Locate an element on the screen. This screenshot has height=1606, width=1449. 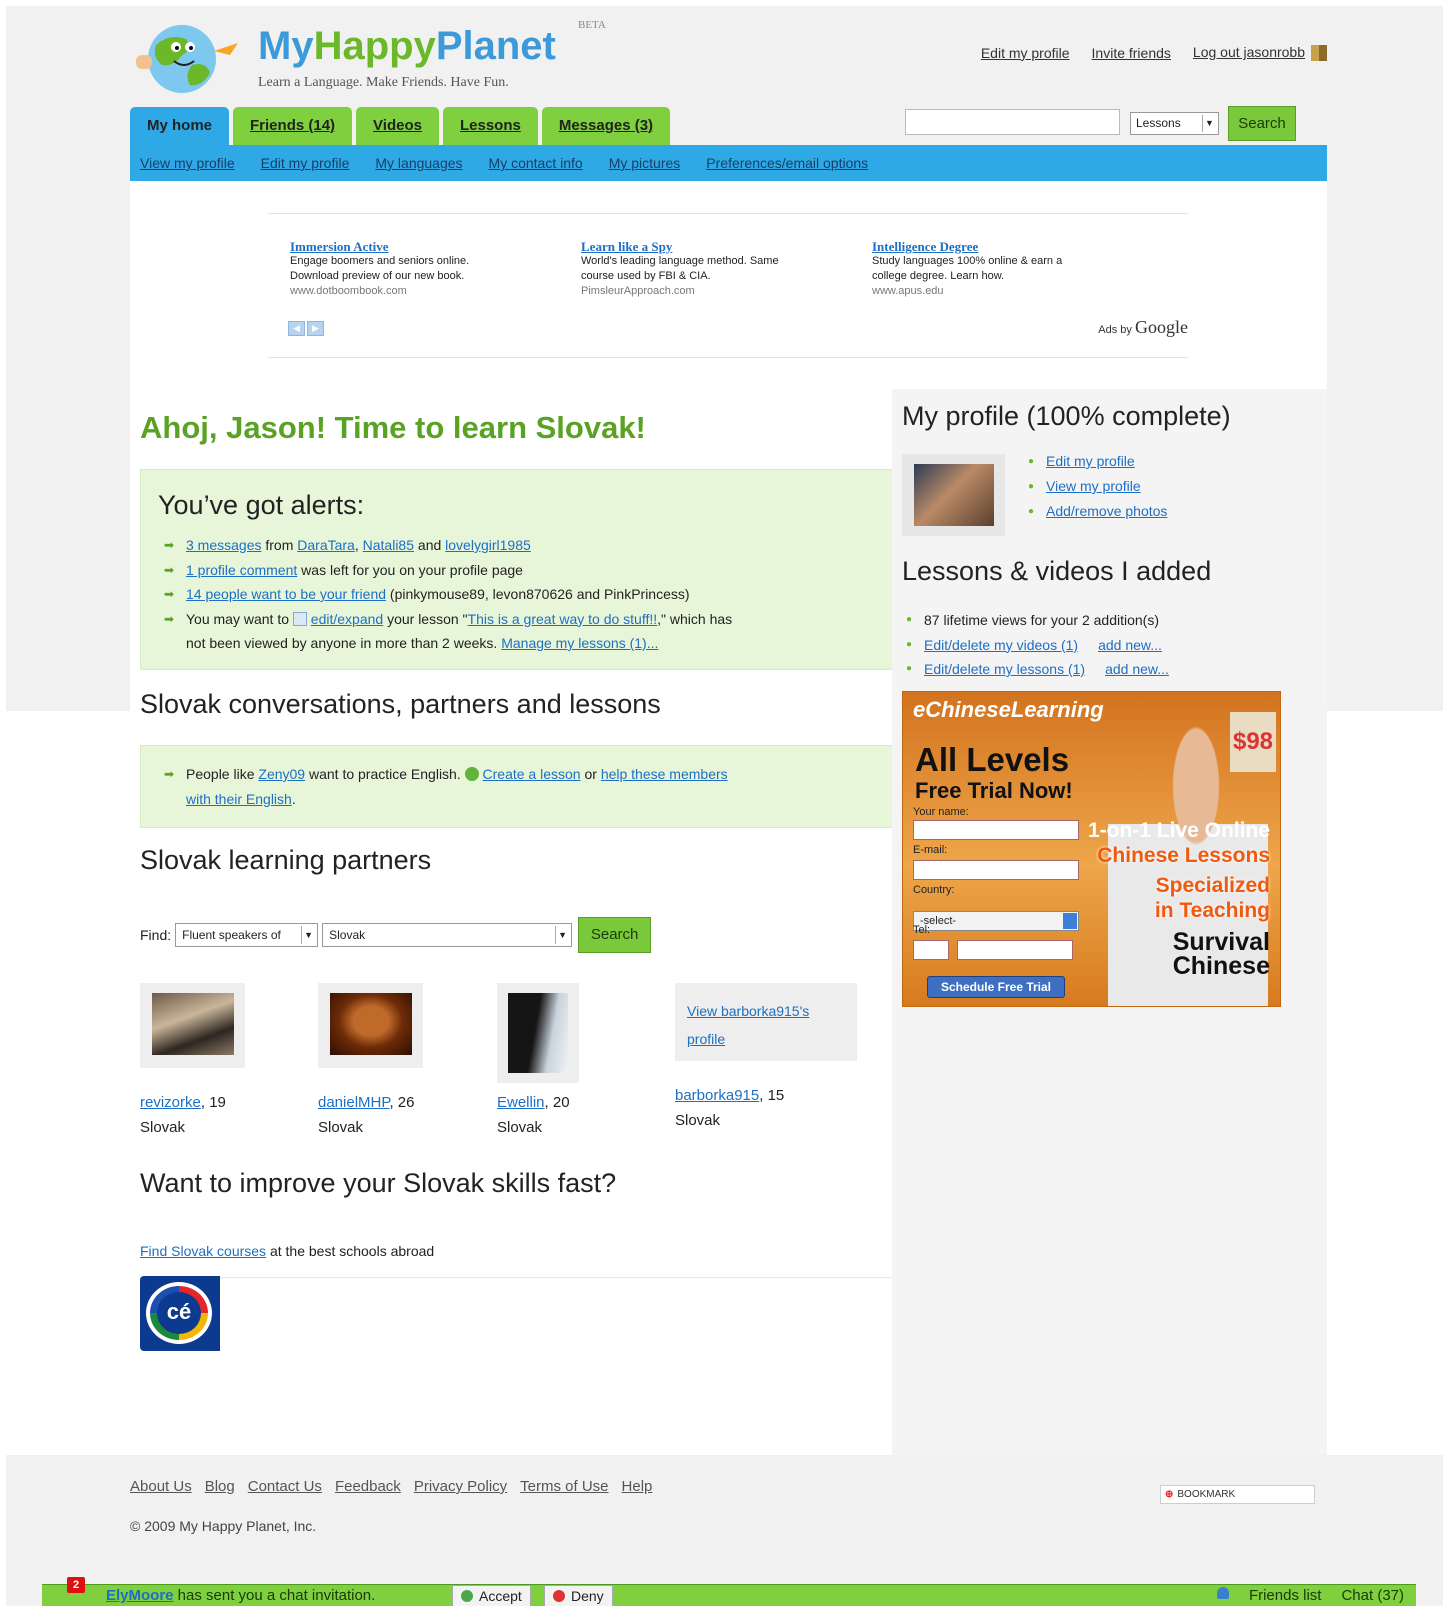
find-partners-button: Search is located at coordinates (615, 935).